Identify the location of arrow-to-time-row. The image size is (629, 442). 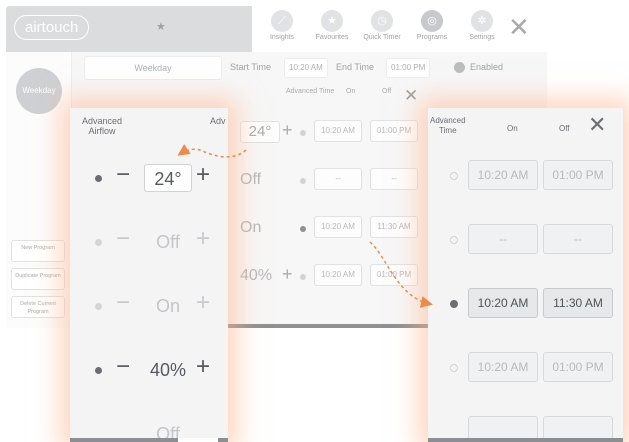
(401, 274).